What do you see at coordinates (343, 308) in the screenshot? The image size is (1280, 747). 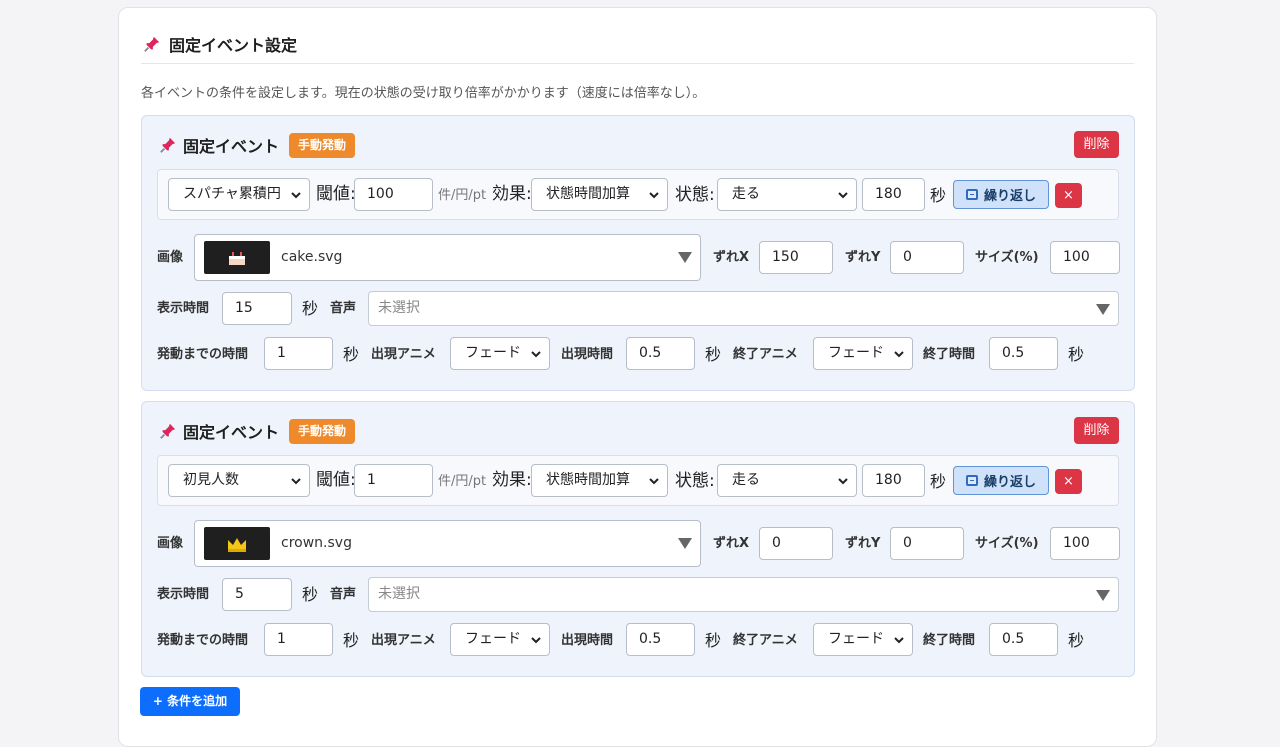 I see `audio-label: 音声` at bounding box center [343, 308].